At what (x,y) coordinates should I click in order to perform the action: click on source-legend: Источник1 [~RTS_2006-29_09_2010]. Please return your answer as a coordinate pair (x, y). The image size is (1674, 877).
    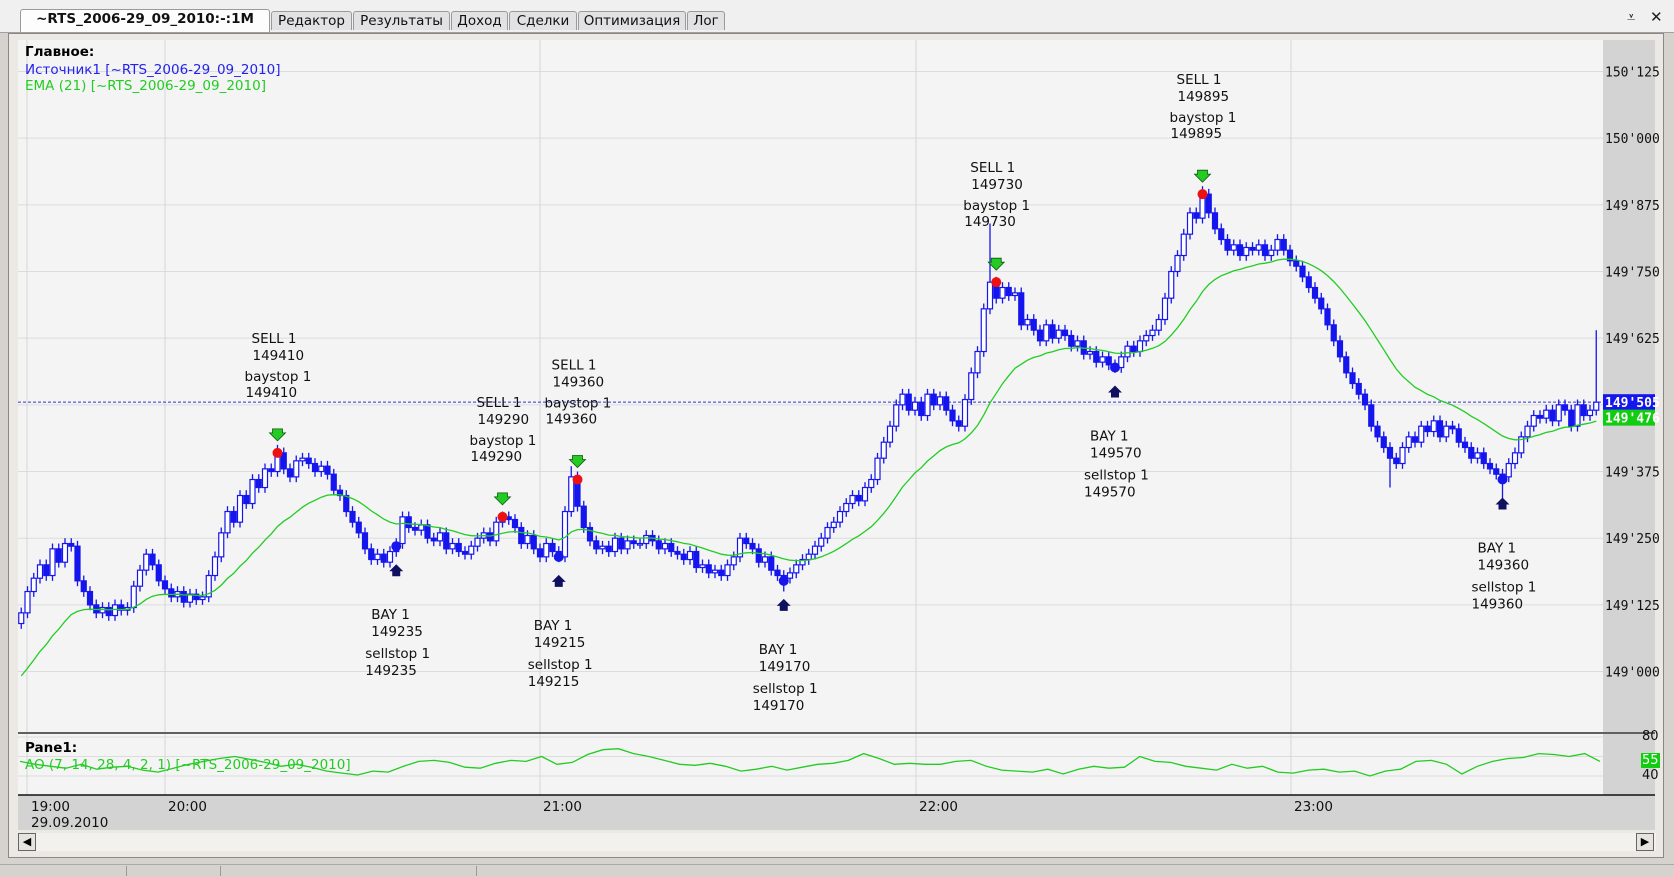
    Looking at the image, I should click on (153, 70).